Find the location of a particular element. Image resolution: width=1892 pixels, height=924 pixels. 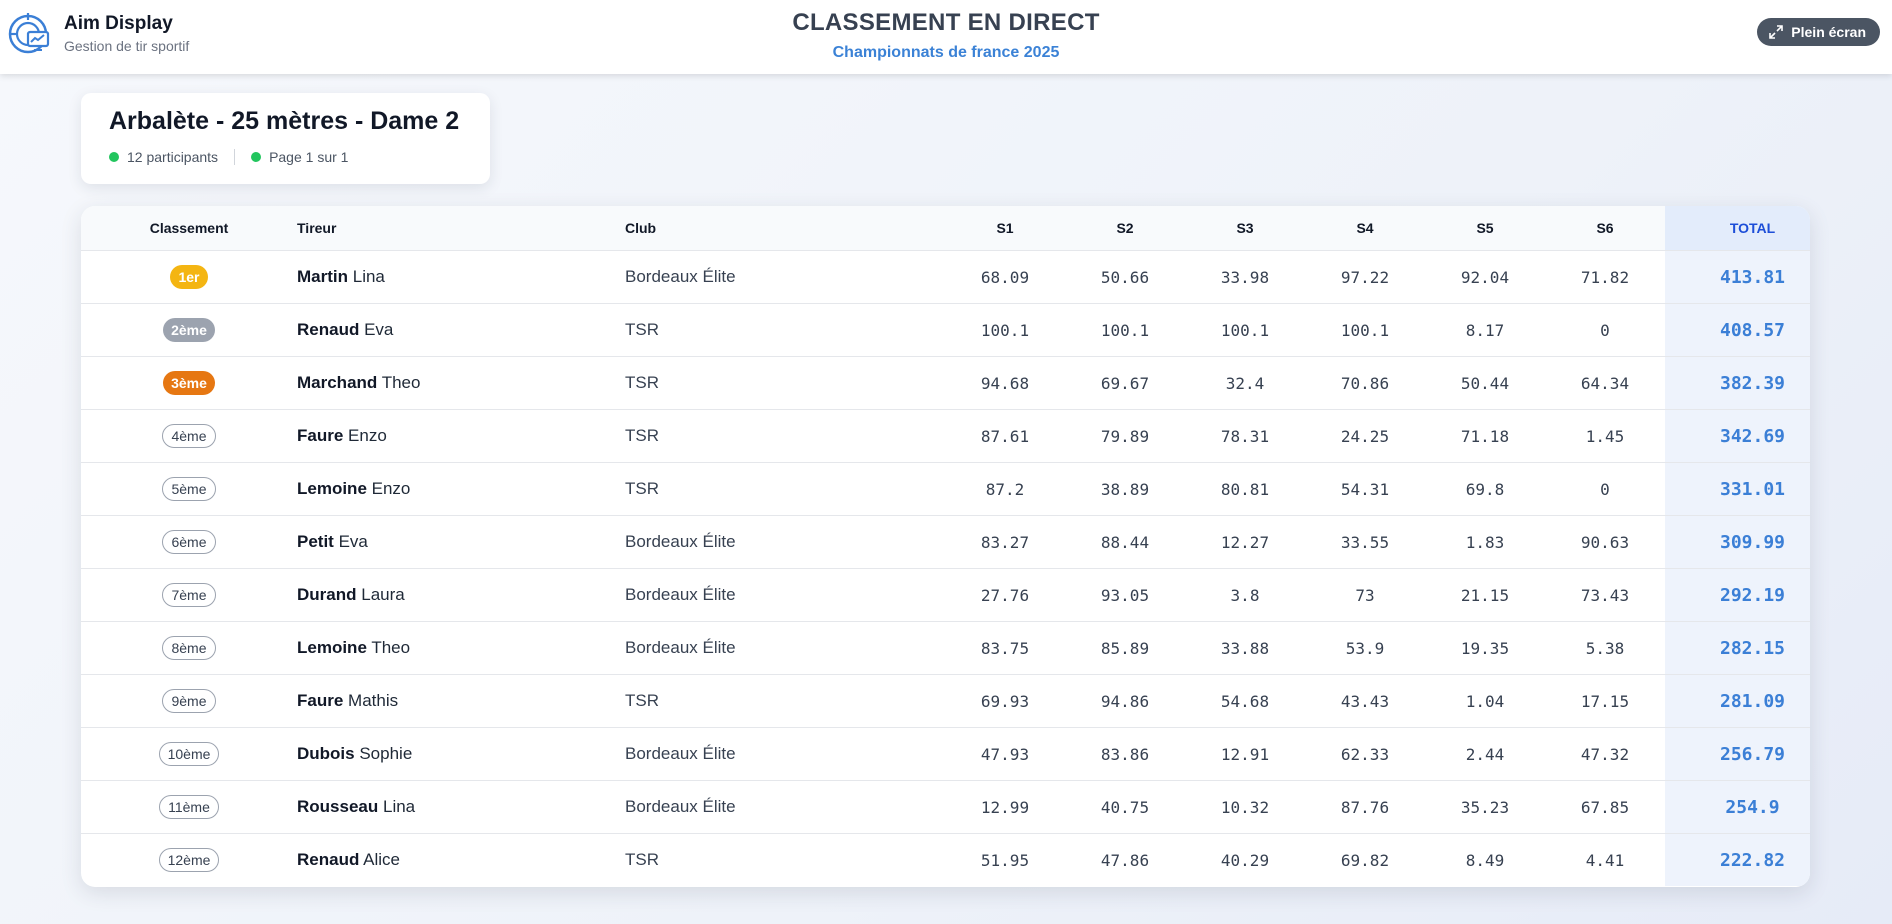

shooter-last-name: Martin is located at coordinates (322, 276).